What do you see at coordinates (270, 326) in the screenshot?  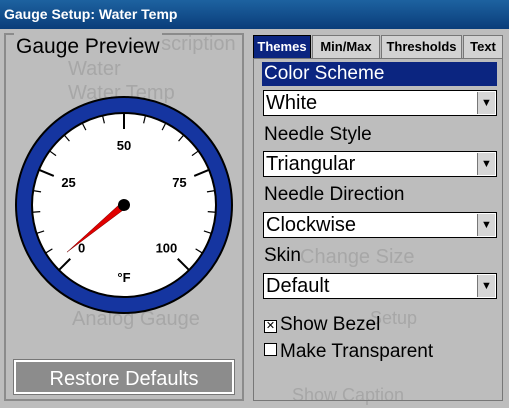 I see `checkbox-icon: ✕` at bounding box center [270, 326].